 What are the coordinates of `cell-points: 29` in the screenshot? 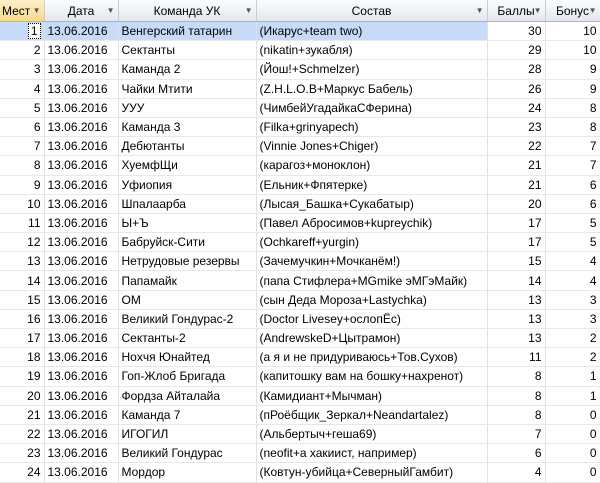 It's located at (516, 50).